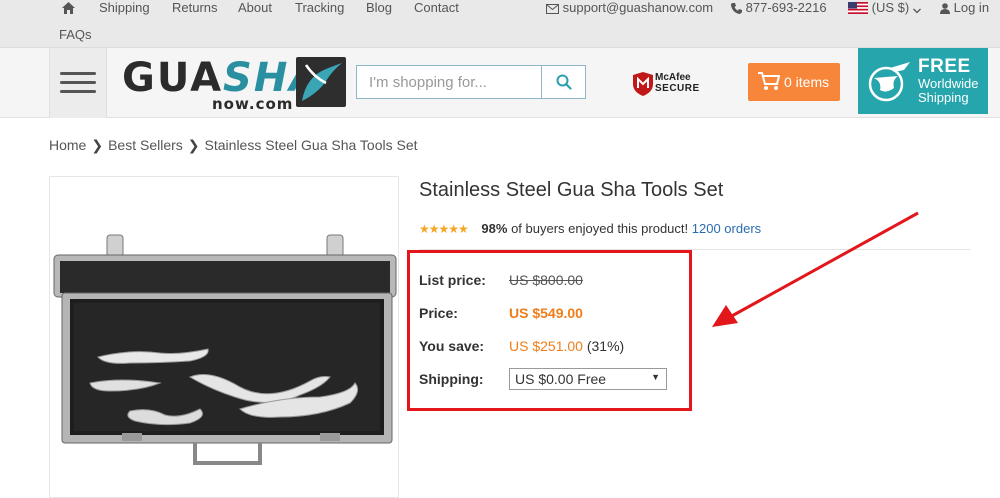 This screenshot has width=1000, height=498. What do you see at coordinates (948, 83) in the screenshot?
I see `shipping-banner-worldwide: Worldwide` at bounding box center [948, 83].